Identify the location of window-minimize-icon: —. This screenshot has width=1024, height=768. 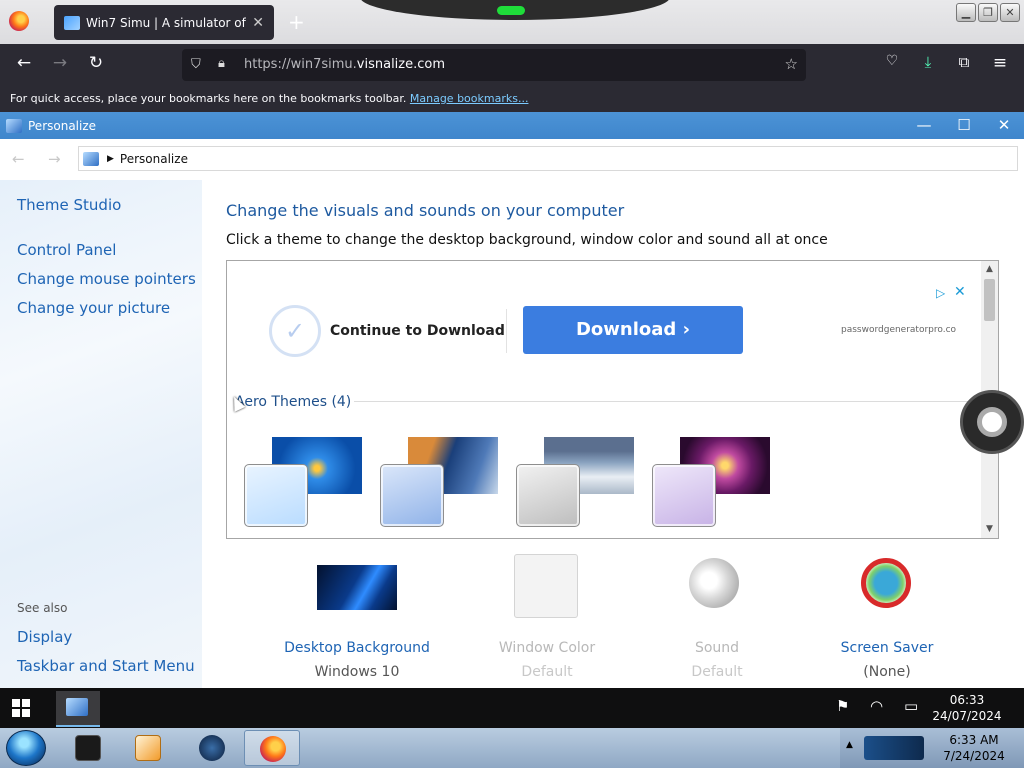
(924, 125).